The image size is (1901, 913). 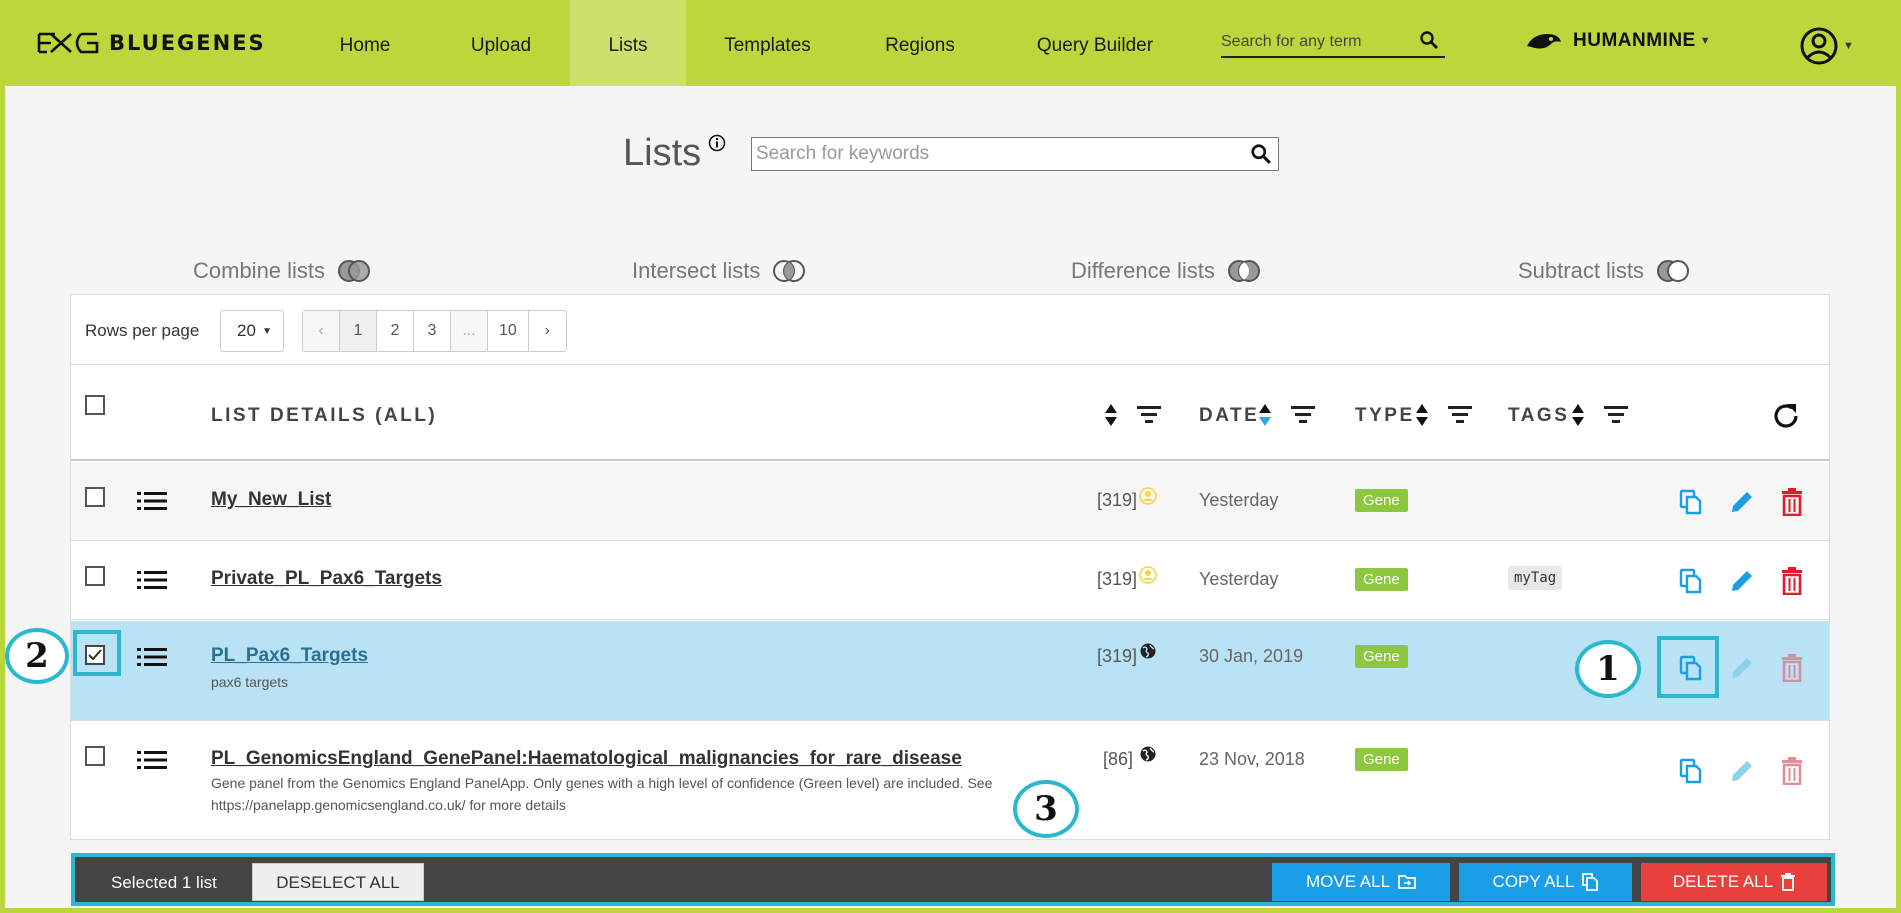 I want to click on nav-regions: Regions, so click(x=920, y=43).